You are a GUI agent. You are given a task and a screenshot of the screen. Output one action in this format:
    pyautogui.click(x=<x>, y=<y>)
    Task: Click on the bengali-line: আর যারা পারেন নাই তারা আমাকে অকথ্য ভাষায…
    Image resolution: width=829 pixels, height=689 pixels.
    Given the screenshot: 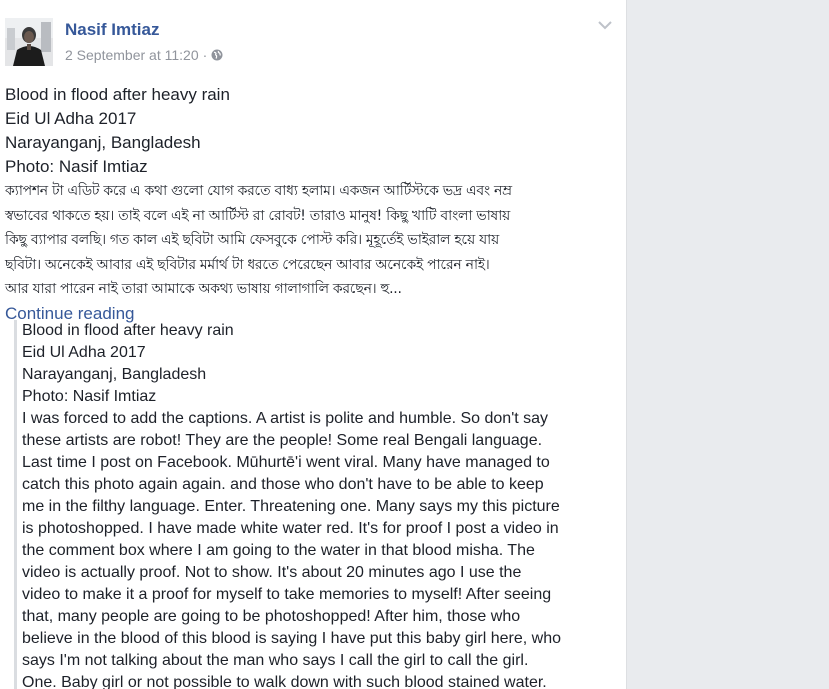 What is the action you would take?
    pyautogui.click(x=203, y=289)
    